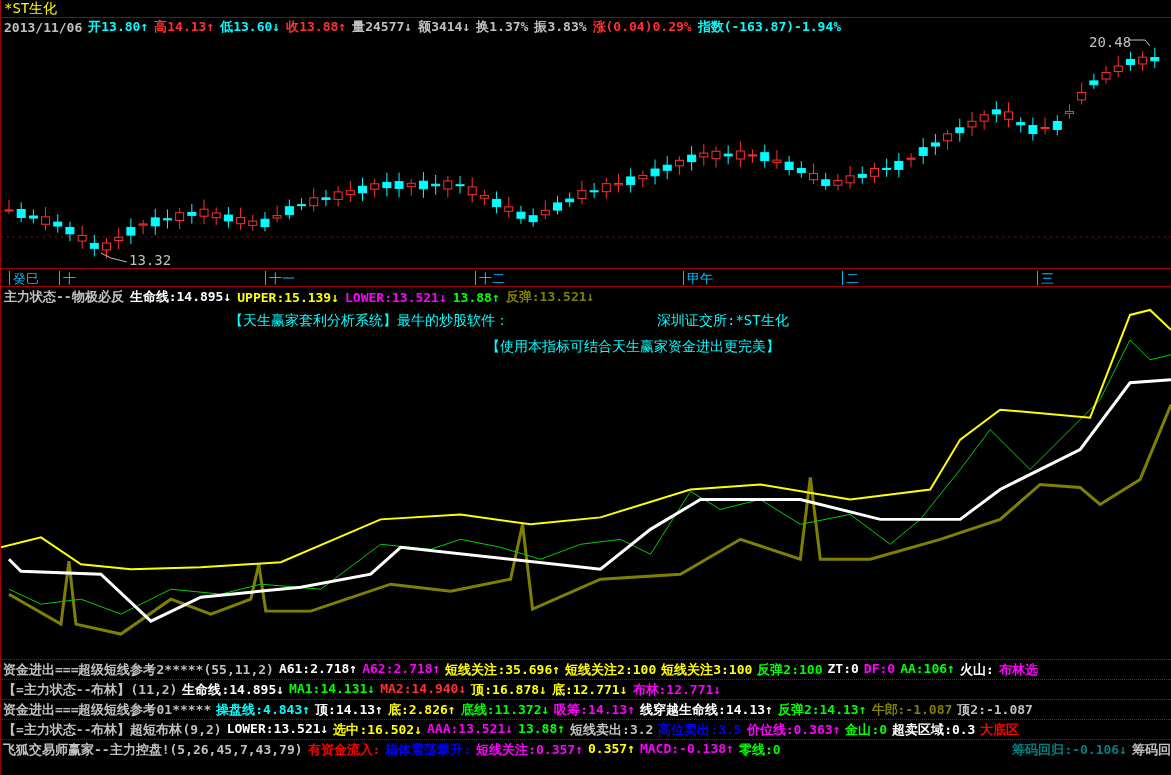 This screenshot has height=775, width=1171. Describe the element at coordinates (686, 749) in the screenshot. I see `indicator-value: MACD:-0.138↑` at that location.